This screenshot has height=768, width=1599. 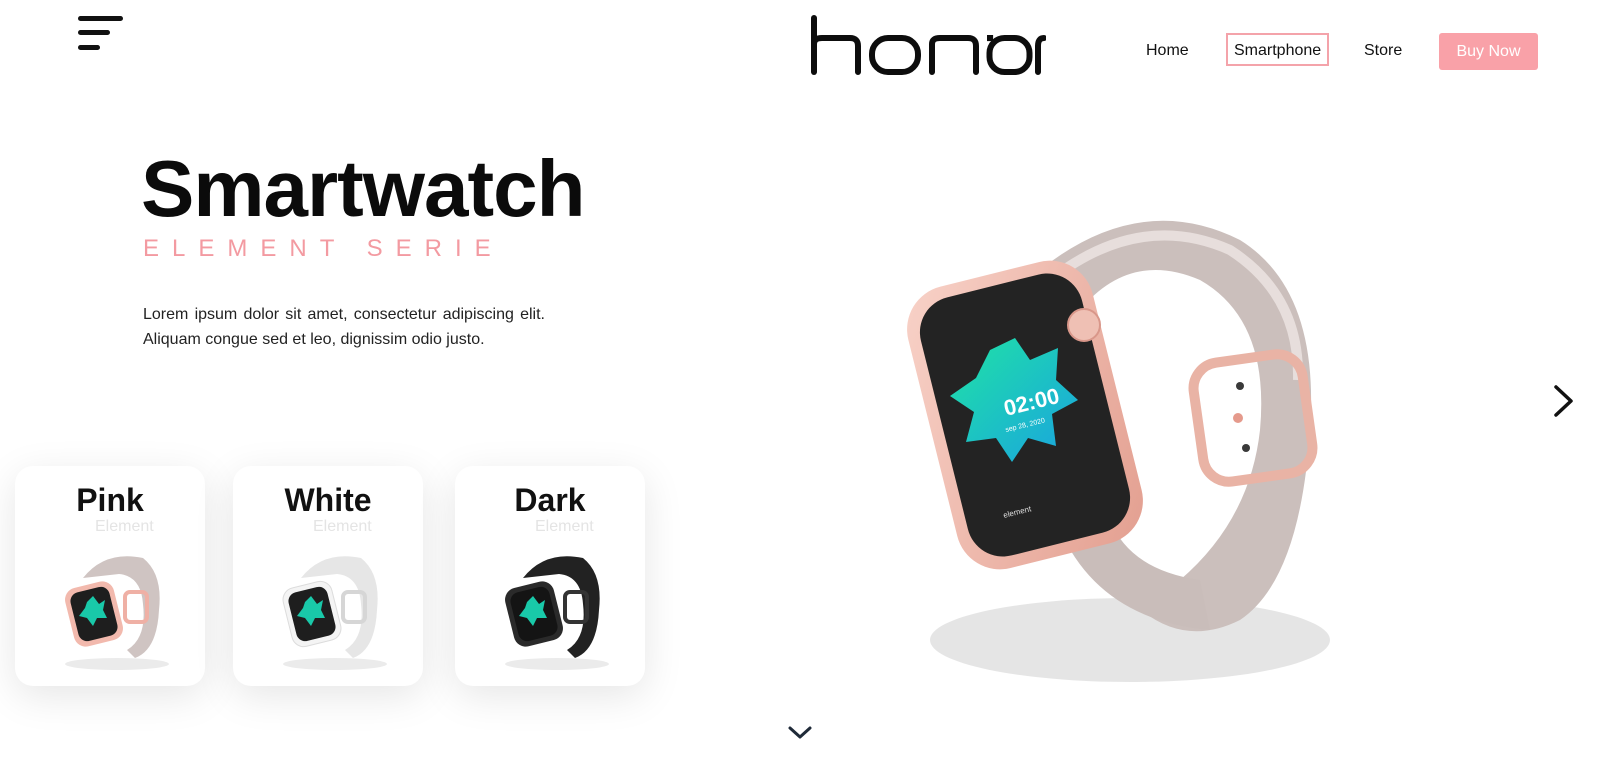 What do you see at coordinates (1167, 51) in the screenshot?
I see `nav-home: Home` at bounding box center [1167, 51].